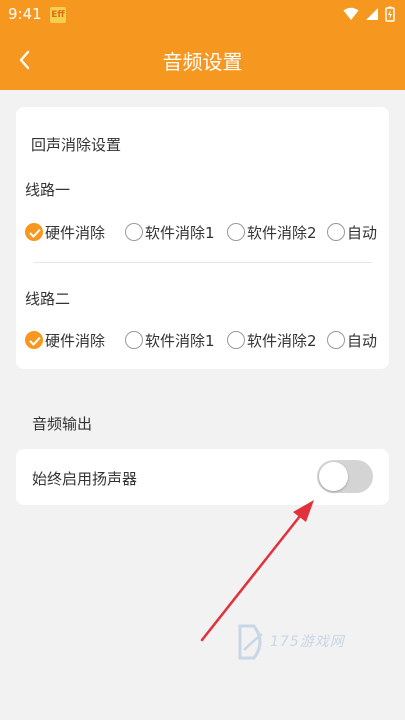 The height and width of the screenshot is (720, 405). I want to click on line1-option-hardware: 硬件消除, so click(65, 232).